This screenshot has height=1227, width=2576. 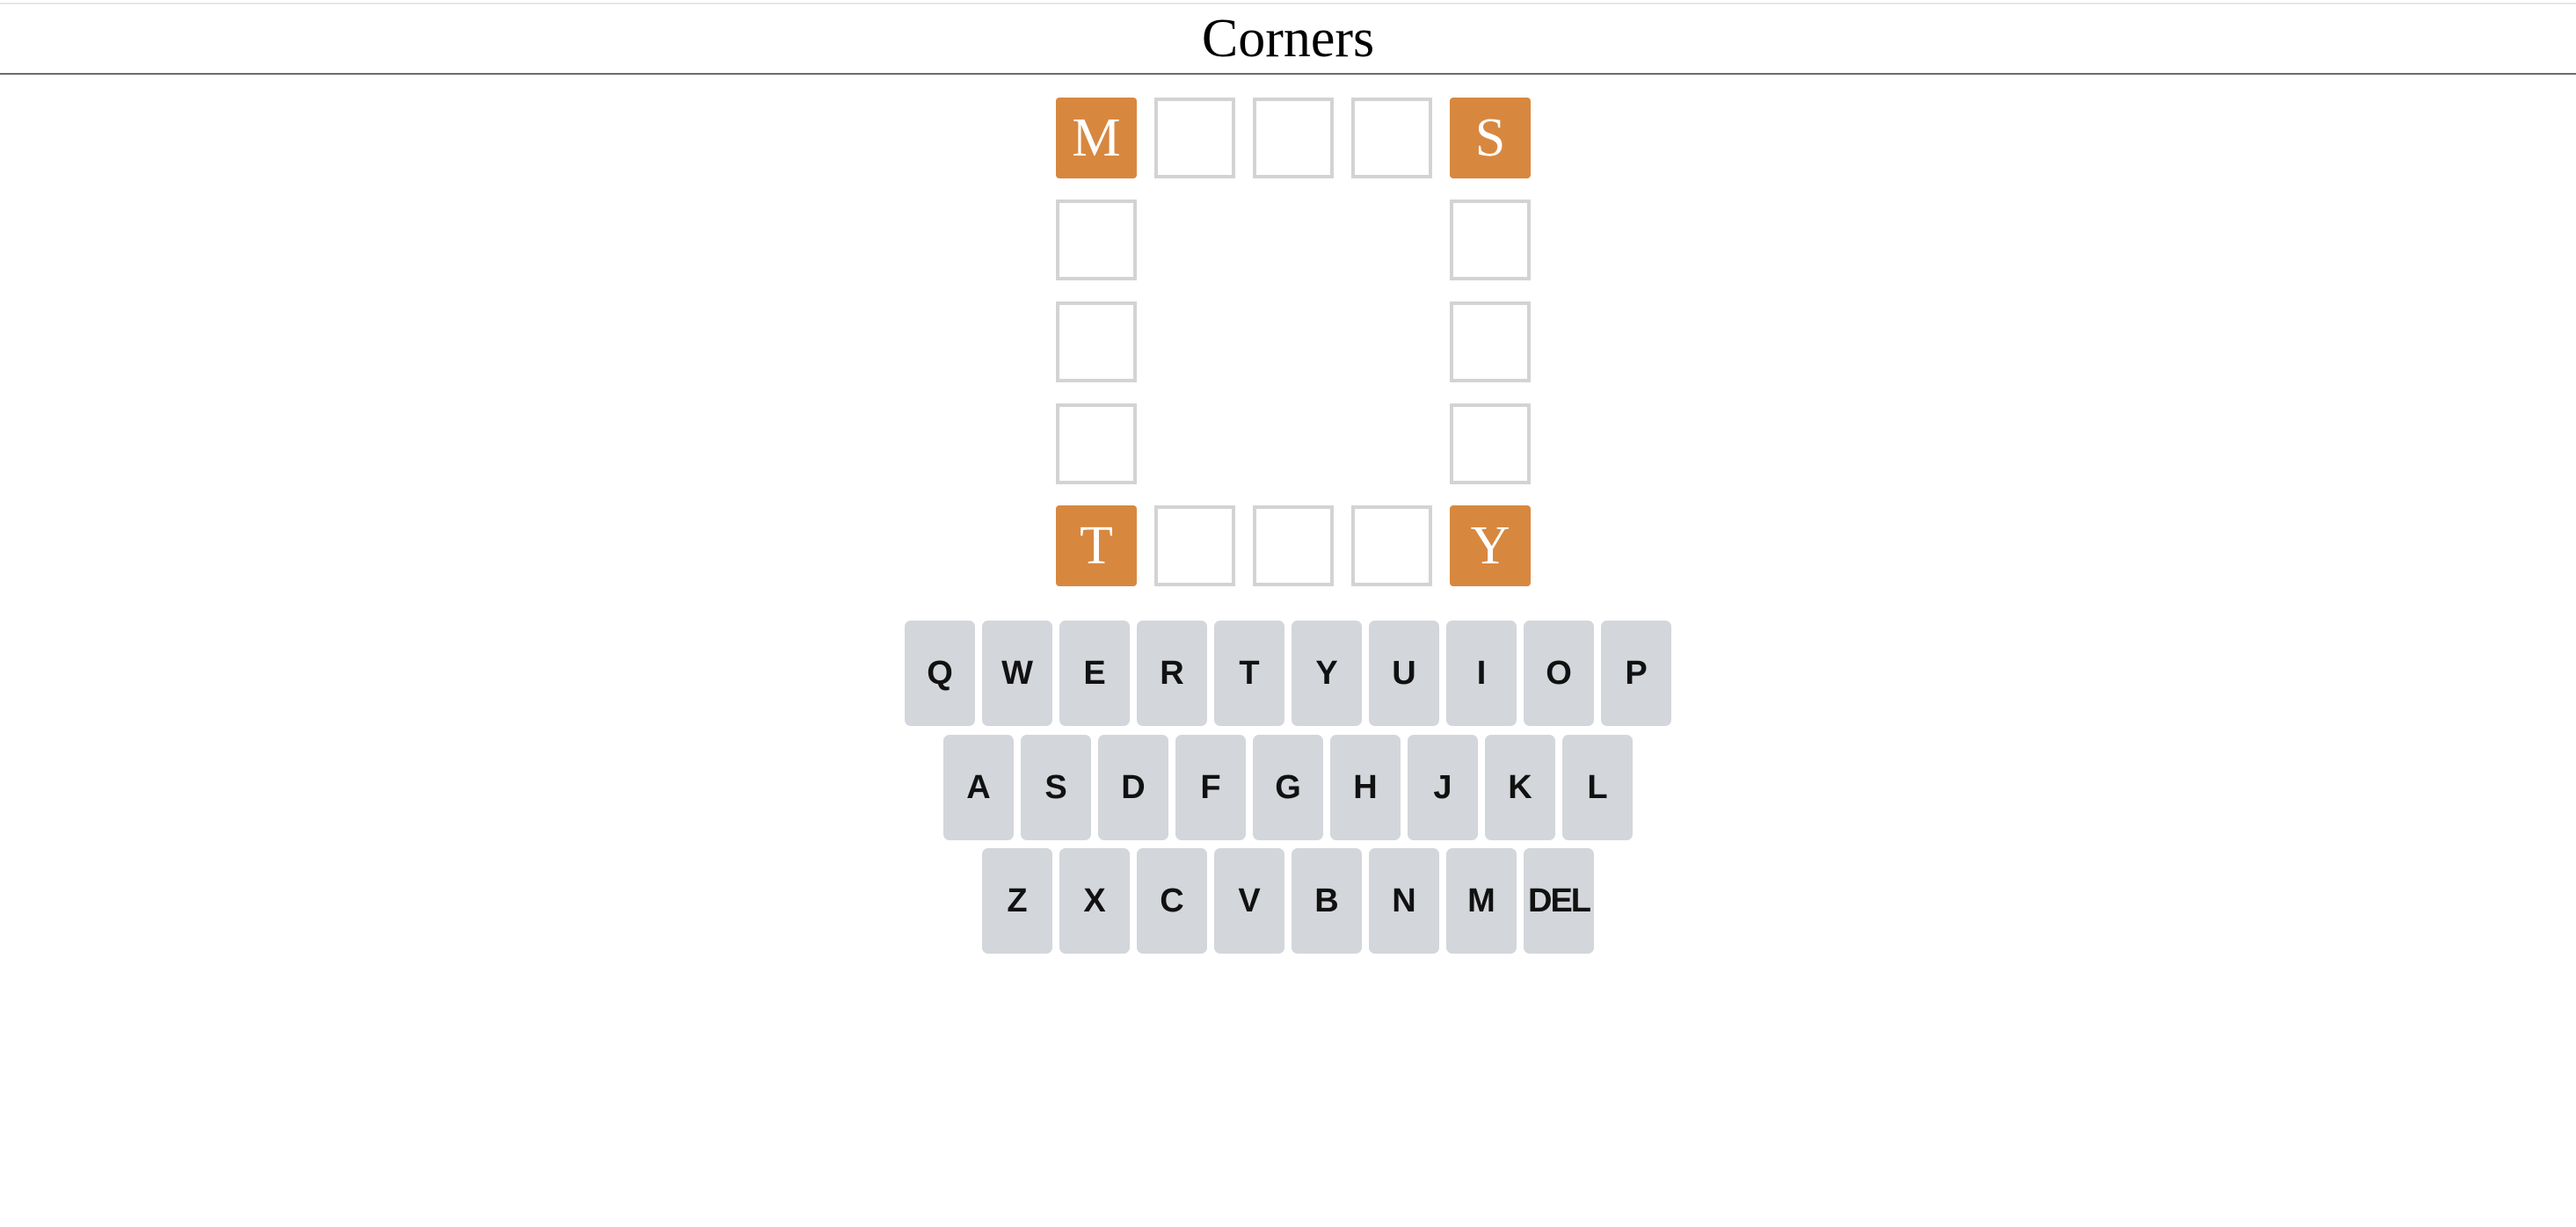 What do you see at coordinates (1096, 138) in the screenshot?
I see `corner-tile-top-left: M` at bounding box center [1096, 138].